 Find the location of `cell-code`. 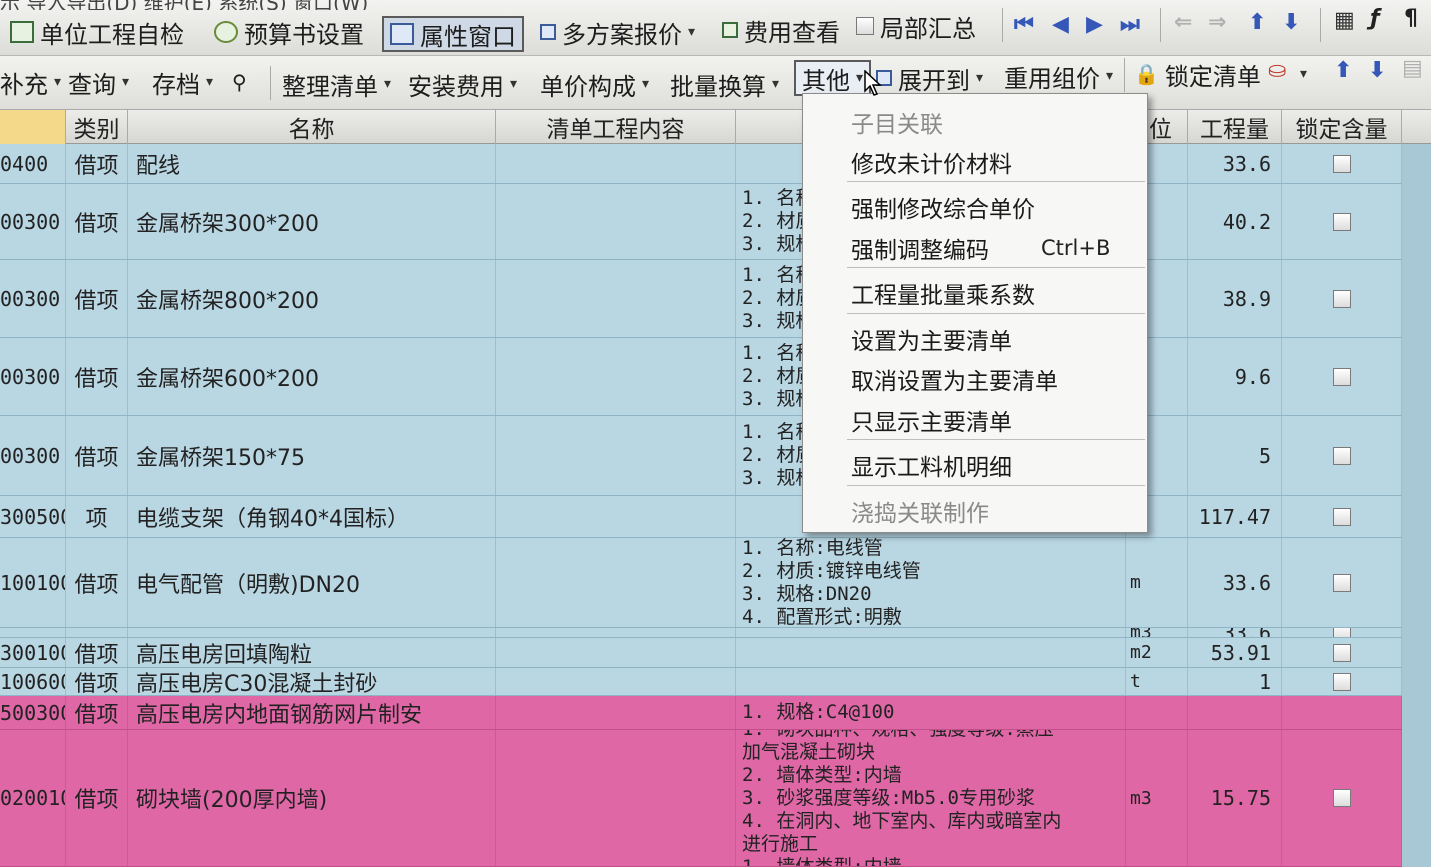

cell-code is located at coordinates (33, 632).